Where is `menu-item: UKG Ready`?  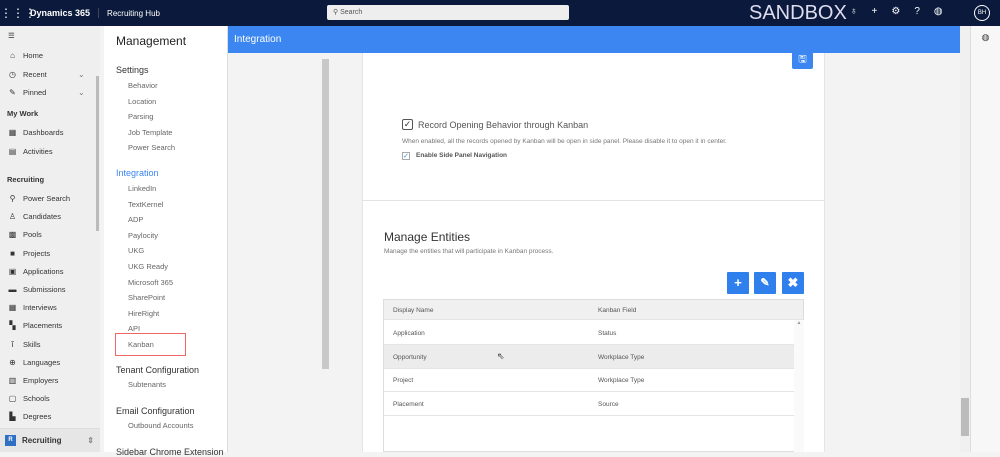 menu-item: UKG Ready is located at coordinates (148, 266).